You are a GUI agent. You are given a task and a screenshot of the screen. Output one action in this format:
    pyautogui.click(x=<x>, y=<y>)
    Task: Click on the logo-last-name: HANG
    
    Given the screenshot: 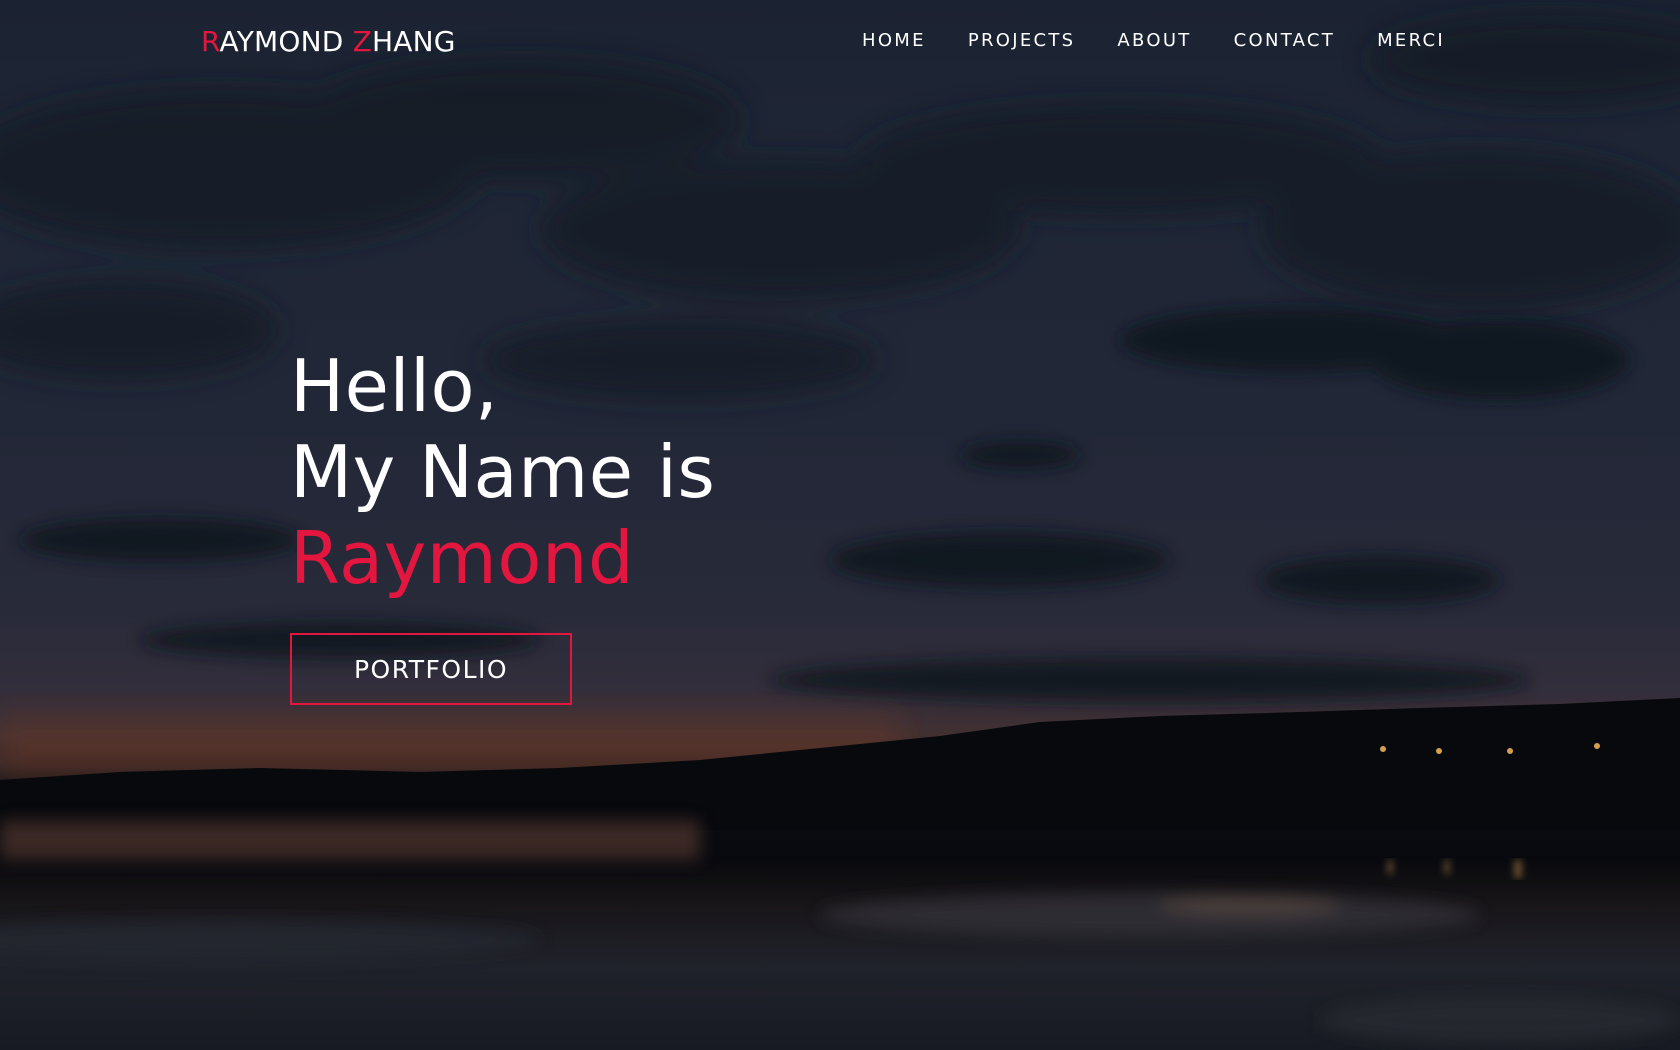 What is the action you would take?
    pyautogui.click(x=414, y=41)
    